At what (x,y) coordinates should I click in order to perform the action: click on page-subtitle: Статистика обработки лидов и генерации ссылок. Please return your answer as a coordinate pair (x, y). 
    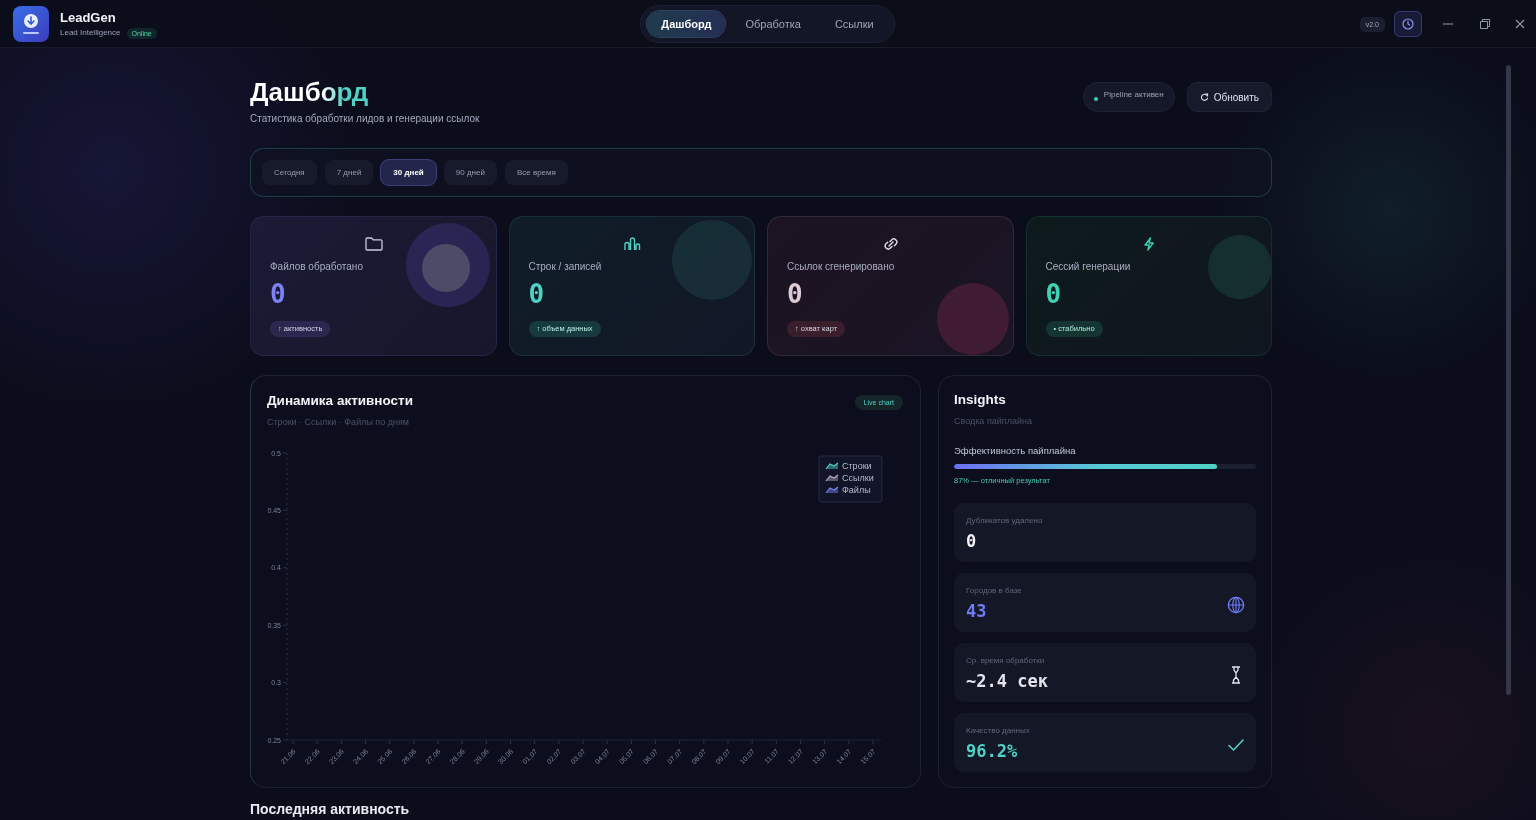
    Looking at the image, I should click on (365, 119).